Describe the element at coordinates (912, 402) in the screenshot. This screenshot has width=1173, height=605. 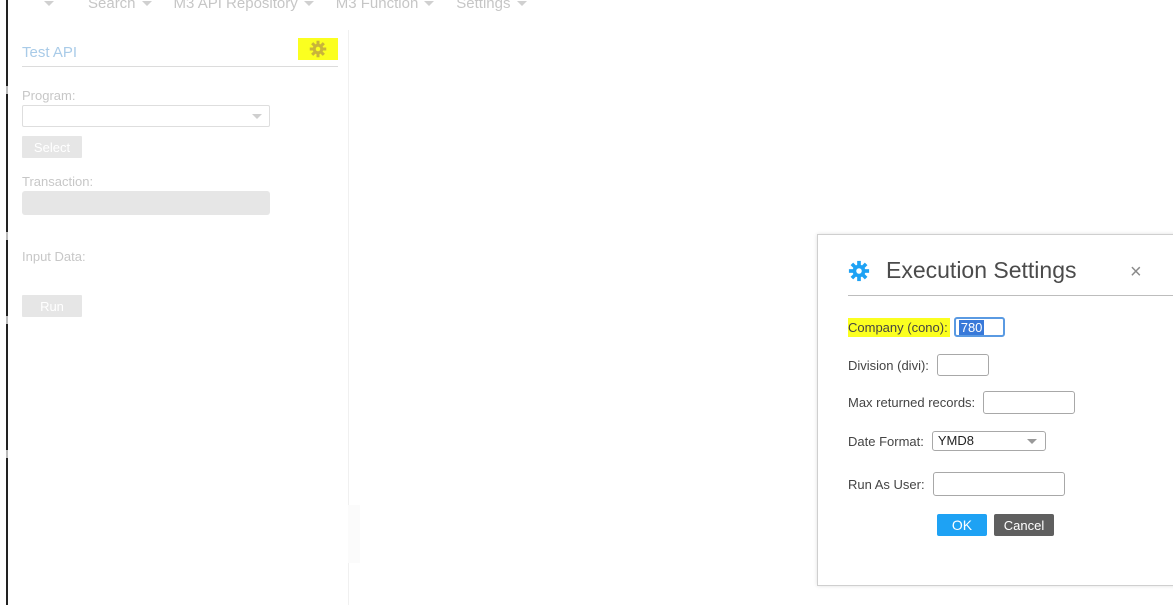
I see `max-records-label: Max returned records:` at that location.